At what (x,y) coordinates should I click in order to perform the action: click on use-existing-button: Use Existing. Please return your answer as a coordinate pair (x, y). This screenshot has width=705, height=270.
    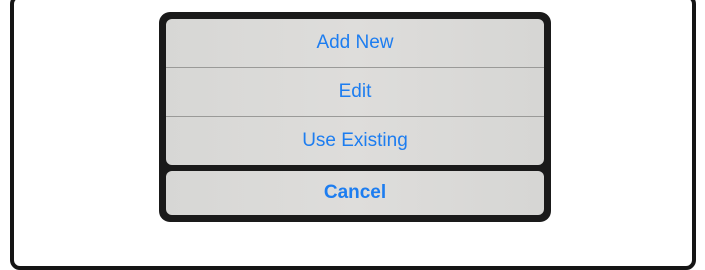
    Looking at the image, I should click on (355, 140).